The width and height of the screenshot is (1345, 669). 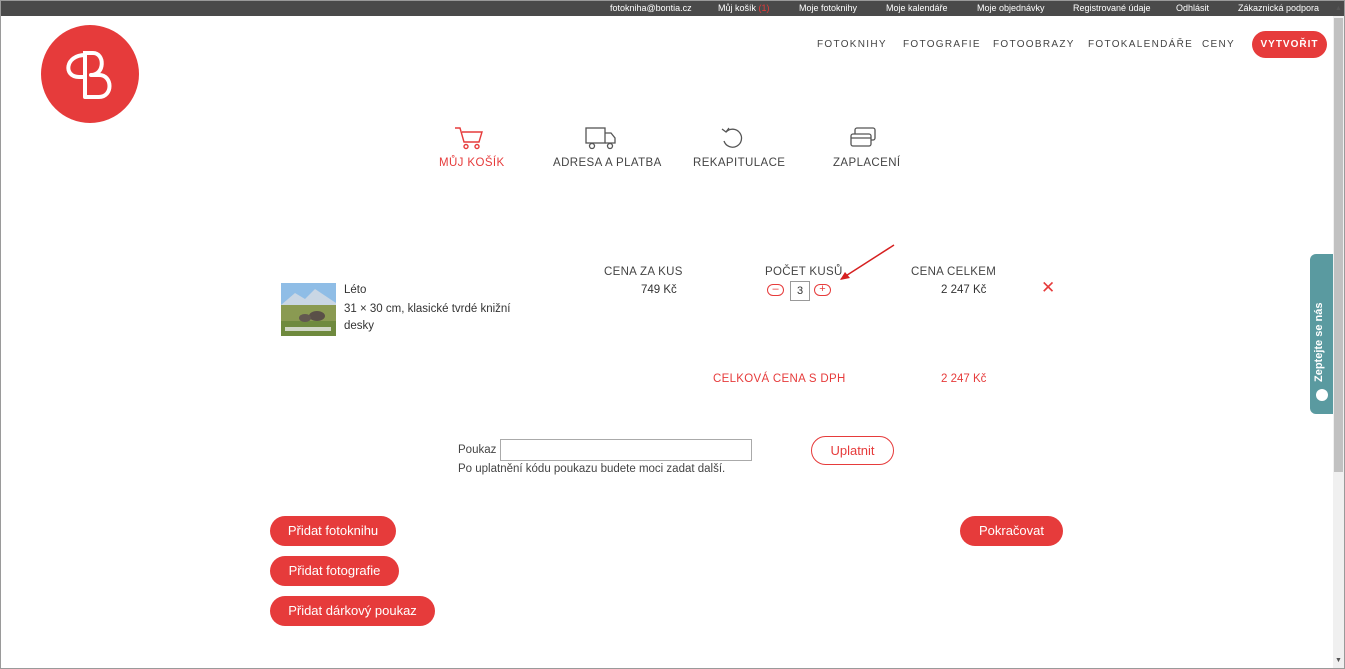 What do you see at coordinates (469, 138) in the screenshot?
I see `cart-icon` at bounding box center [469, 138].